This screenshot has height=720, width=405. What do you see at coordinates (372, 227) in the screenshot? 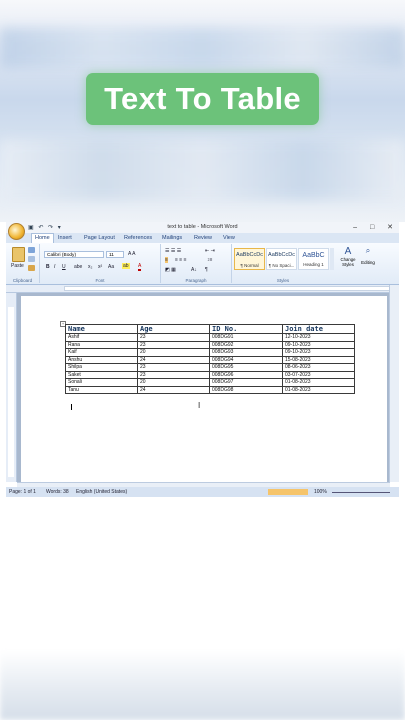
I see `maximize-button: □` at bounding box center [372, 227].